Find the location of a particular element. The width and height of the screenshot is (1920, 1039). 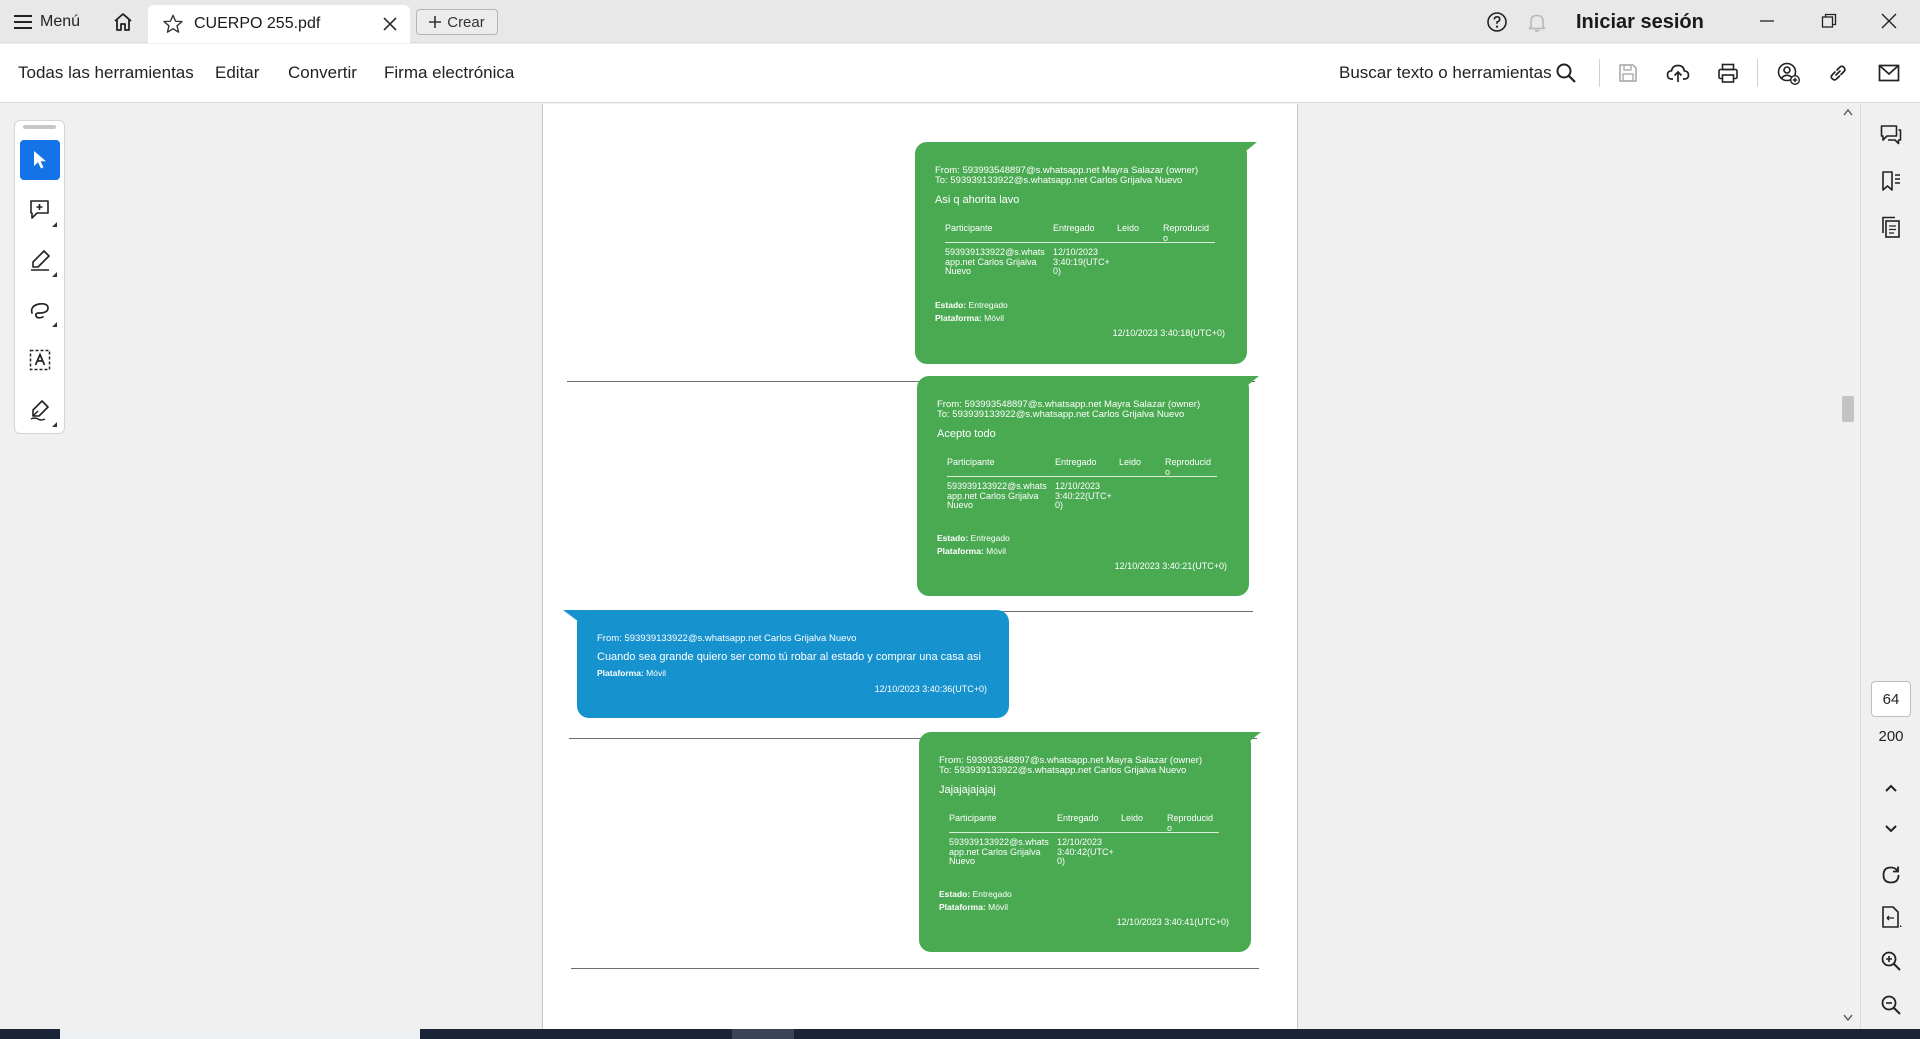

print-button is located at coordinates (1728, 73).